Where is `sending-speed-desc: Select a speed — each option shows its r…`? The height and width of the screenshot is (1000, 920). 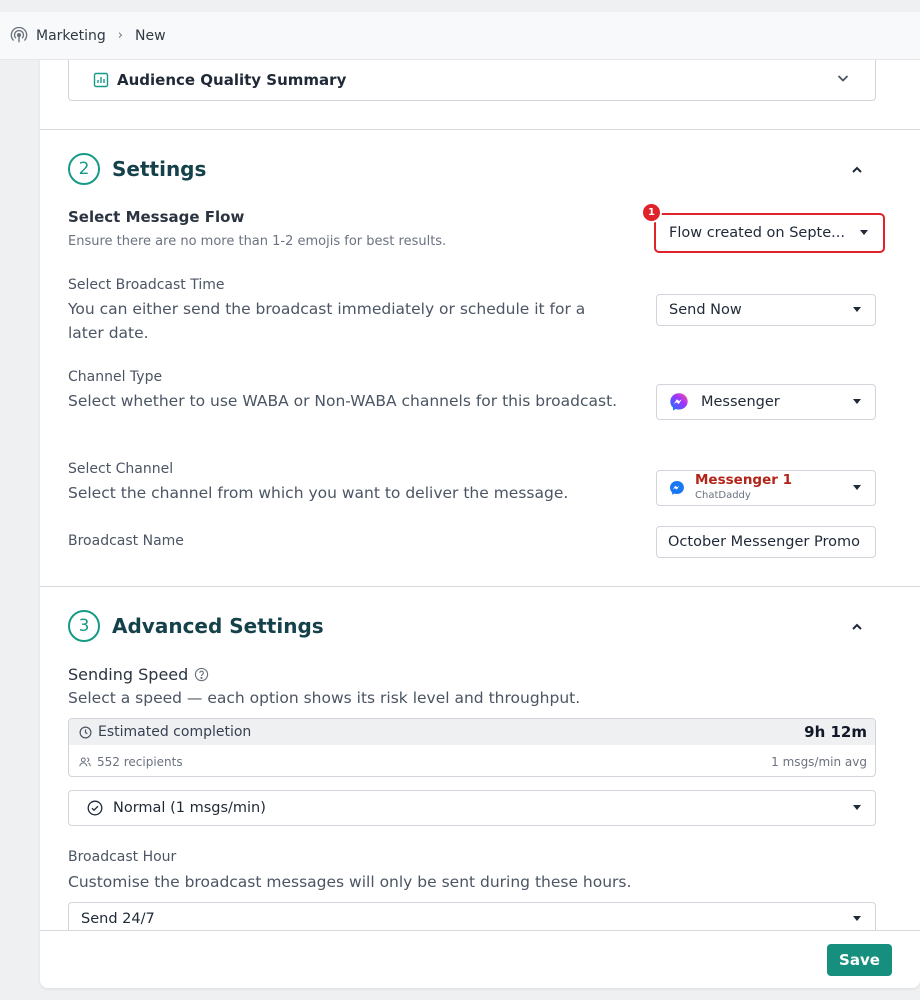
sending-speed-desc: Select a speed — each option shows its r… is located at coordinates (324, 698).